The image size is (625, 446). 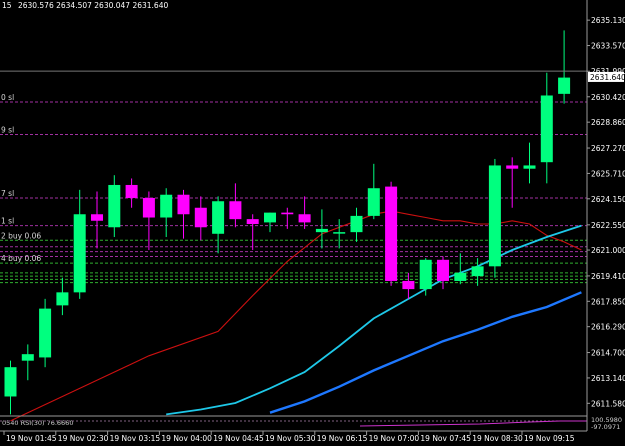 I want to click on time-tick-label: 19 Nov 03:15, so click(x=135, y=438).